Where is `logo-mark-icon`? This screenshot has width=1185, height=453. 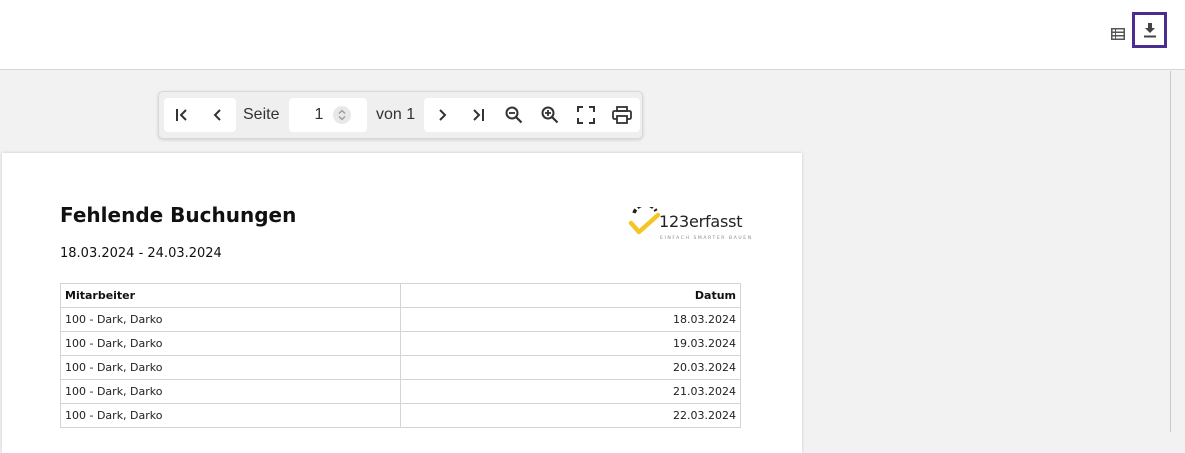 logo-mark-icon is located at coordinates (644, 221).